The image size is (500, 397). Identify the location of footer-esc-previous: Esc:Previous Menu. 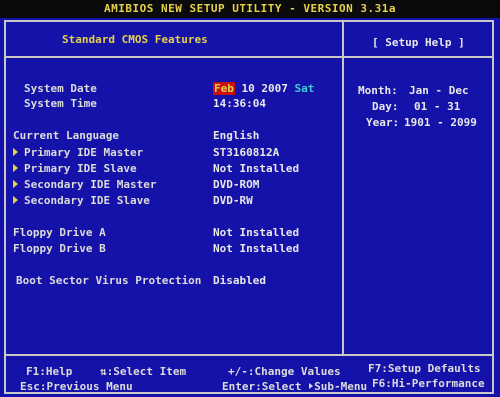
(76, 386).